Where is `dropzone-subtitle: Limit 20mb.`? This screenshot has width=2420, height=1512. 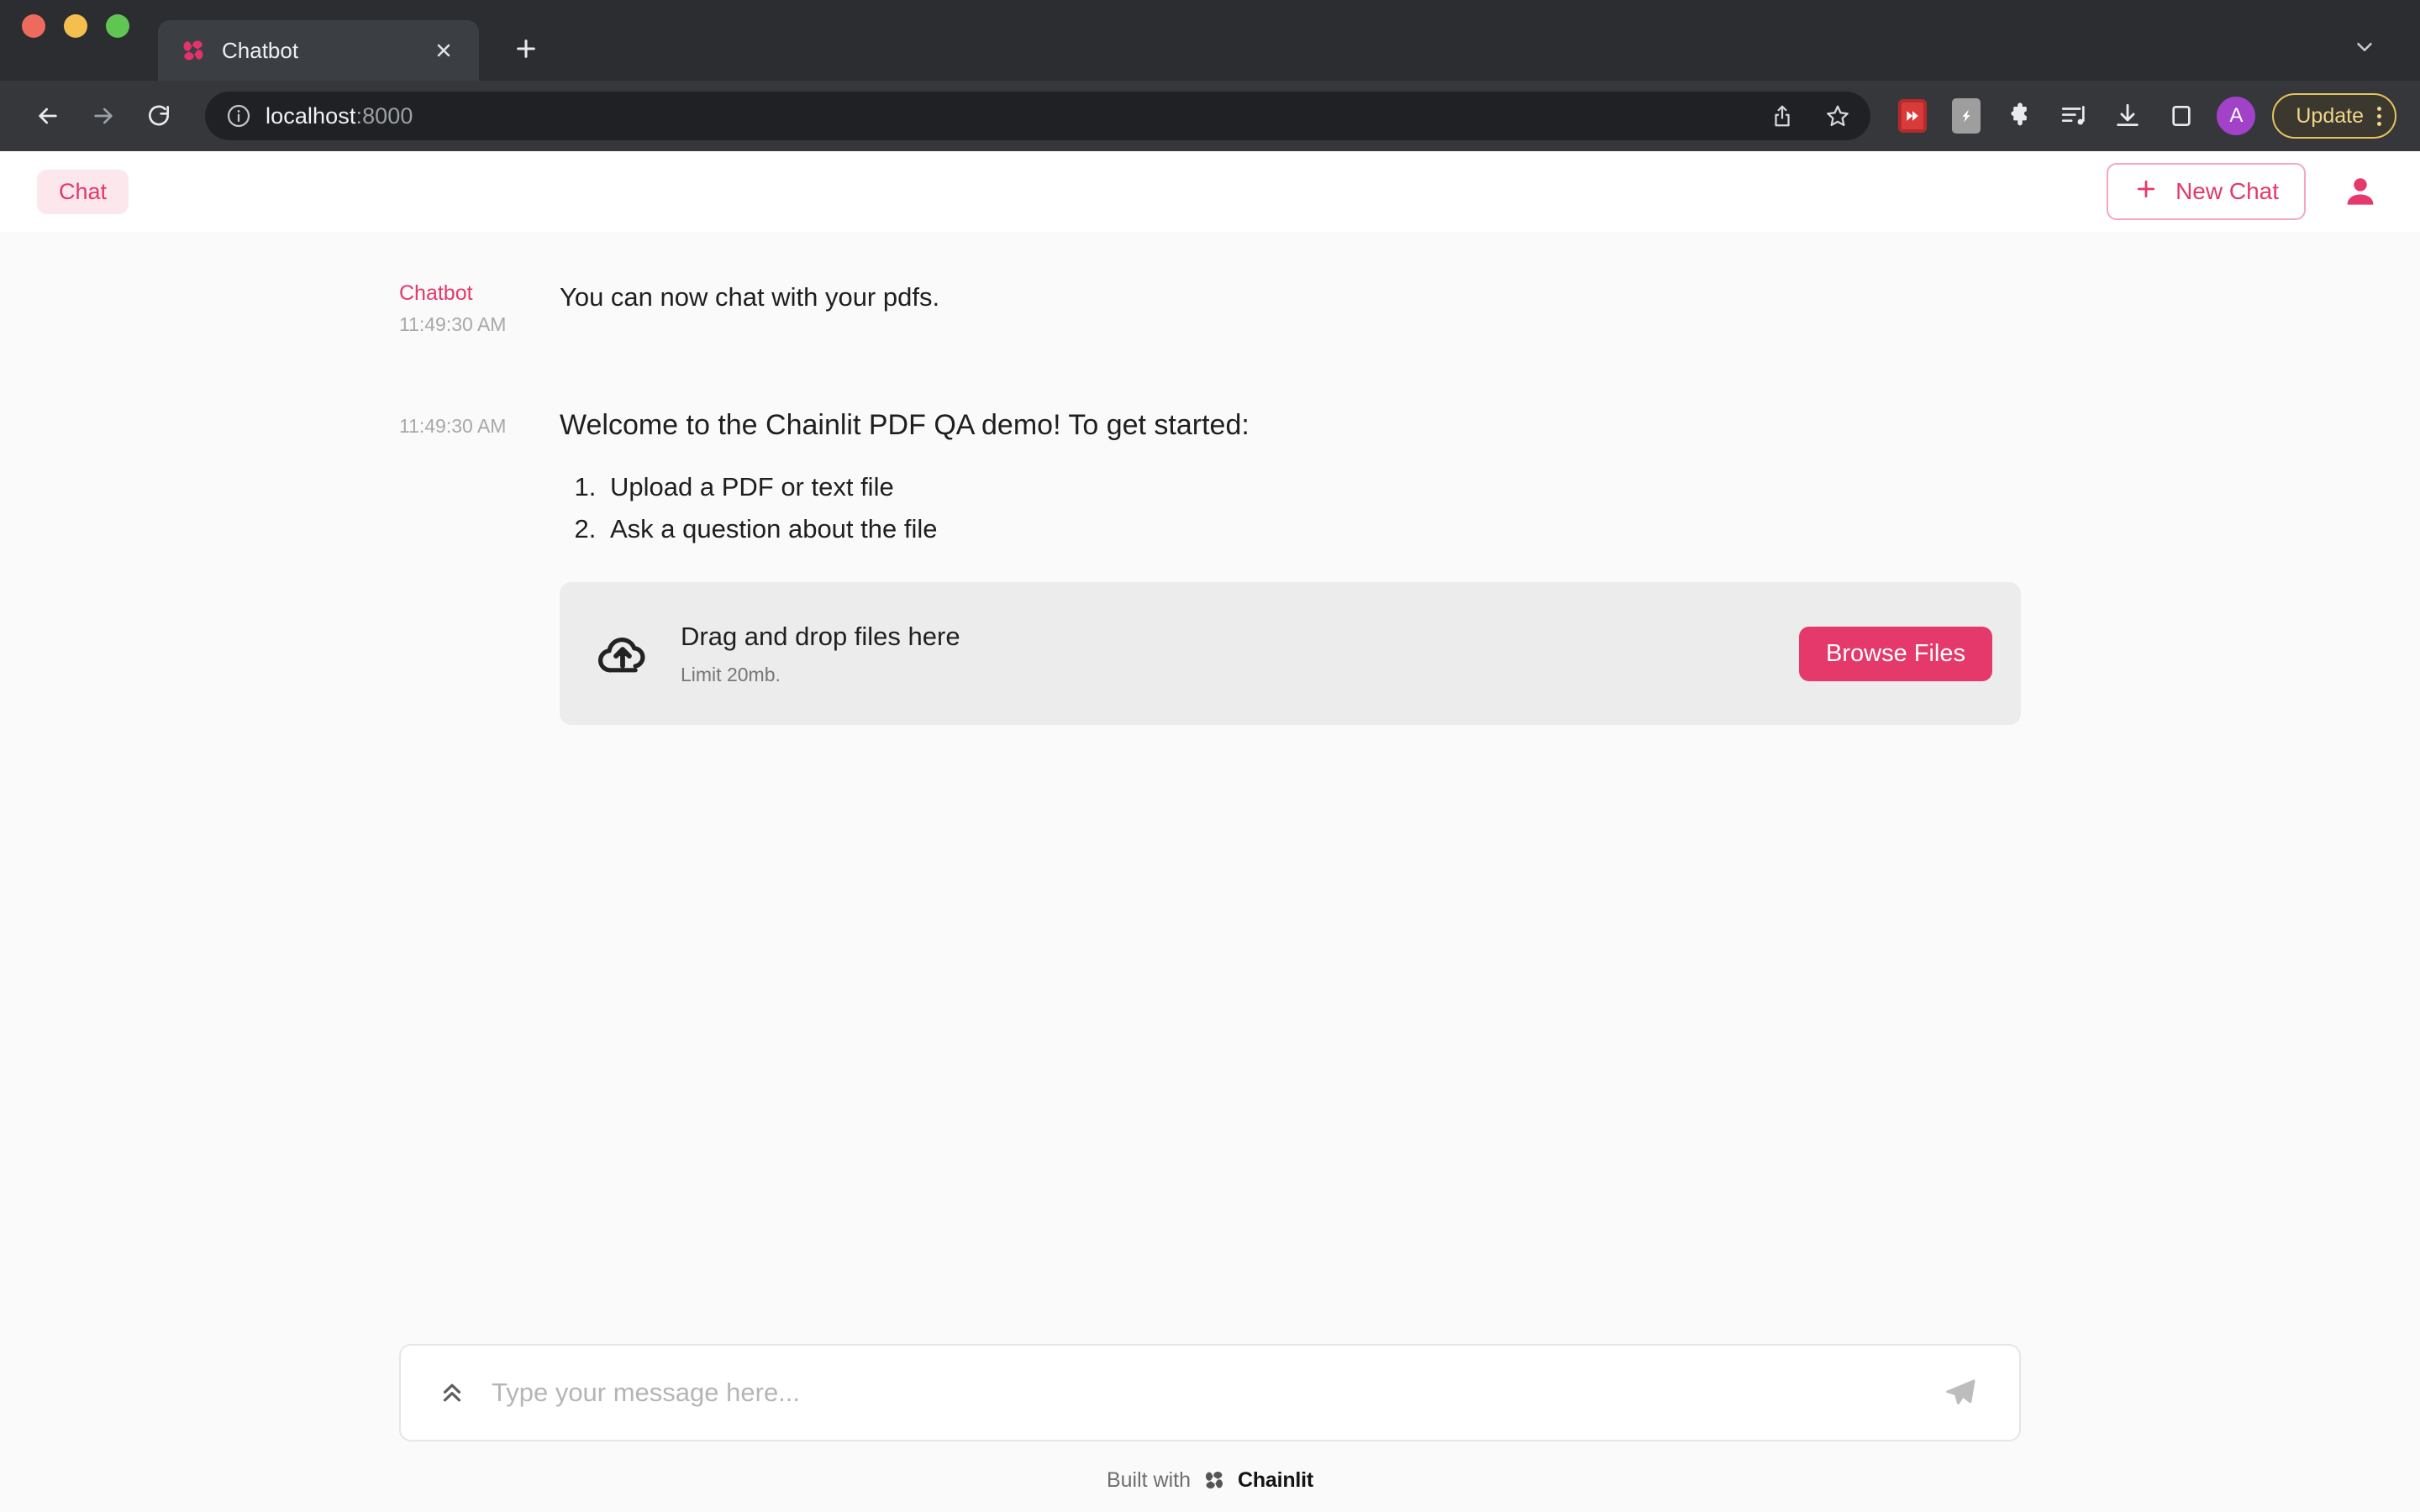
dropzone-subtitle: Limit 20mb. is located at coordinates (731, 674).